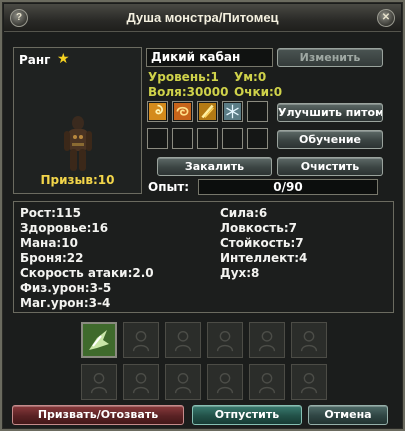  What do you see at coordinates (169, 187) in the screenshot?
I see `experience-label: Опыт:` at bounding box center [169, 187].